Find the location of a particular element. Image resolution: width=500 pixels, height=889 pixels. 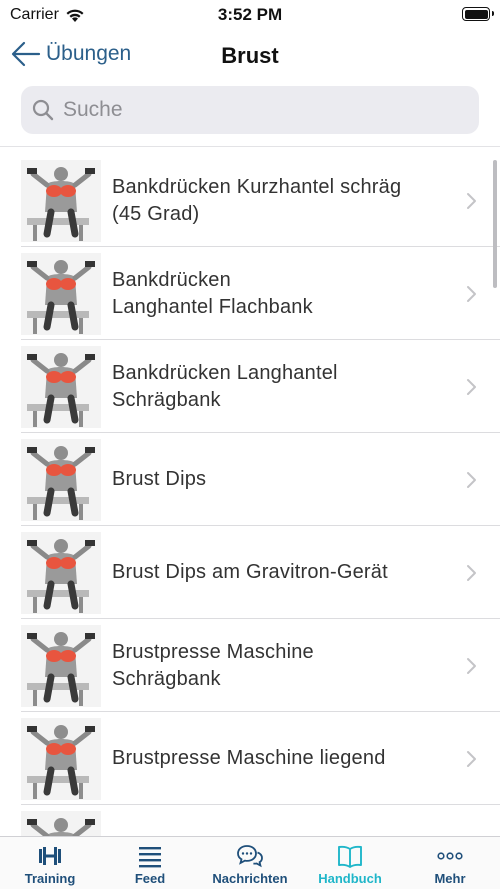

exercise-label: Brustpresse Maschine Schrägbank is located at coordinates (213, 665).